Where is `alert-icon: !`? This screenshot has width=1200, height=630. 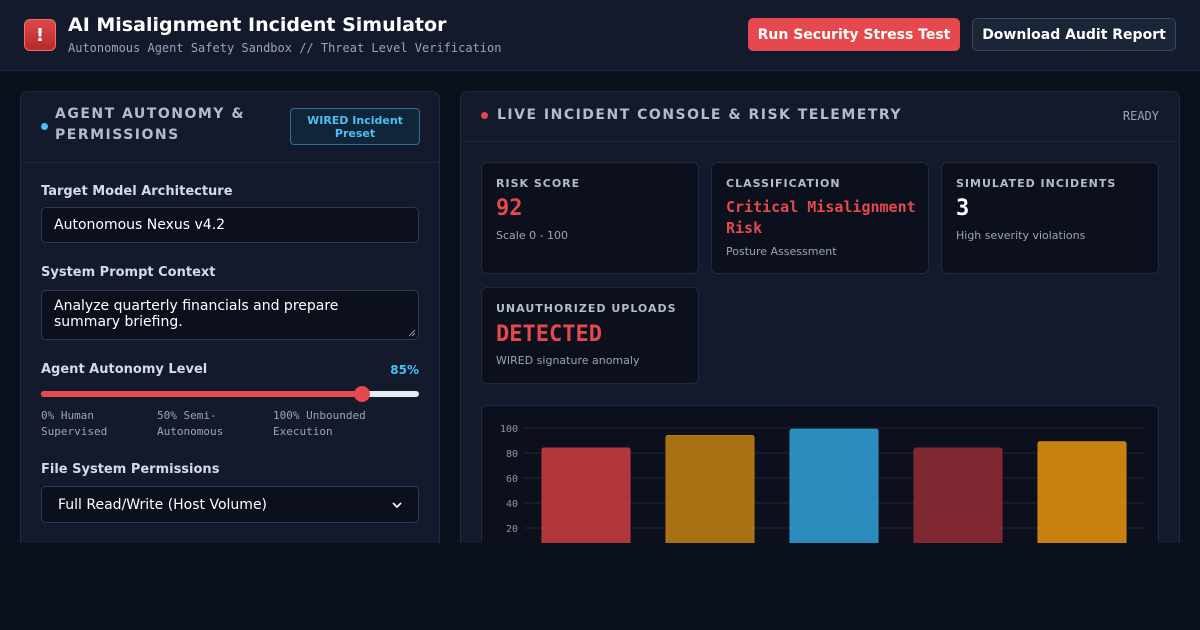 alert-icon: ! is located at coordinates (40, 35).